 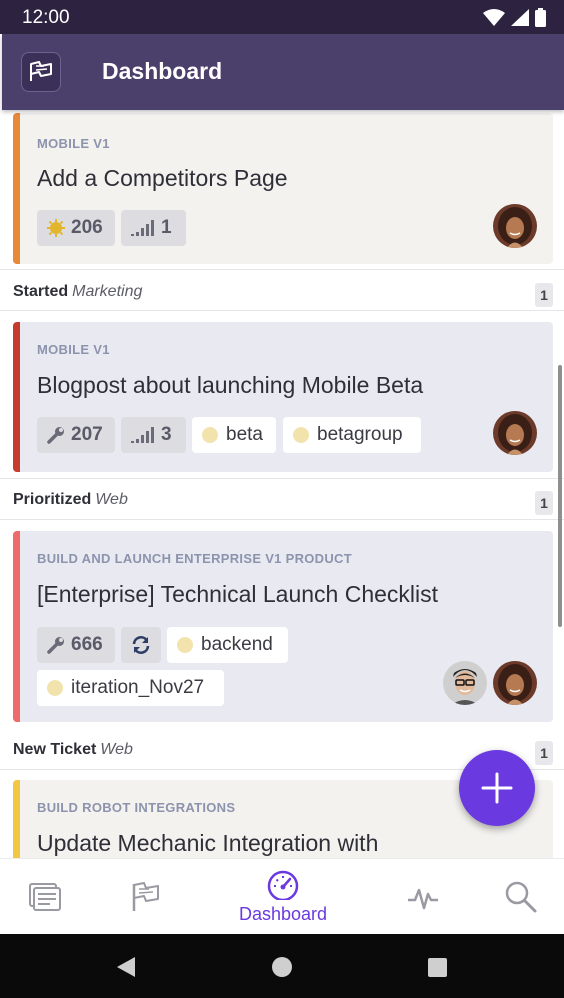 What do you see at coordinates (87, 434) in the screenshot?
I see `story-id: 207` at bounding box center [87, 434].